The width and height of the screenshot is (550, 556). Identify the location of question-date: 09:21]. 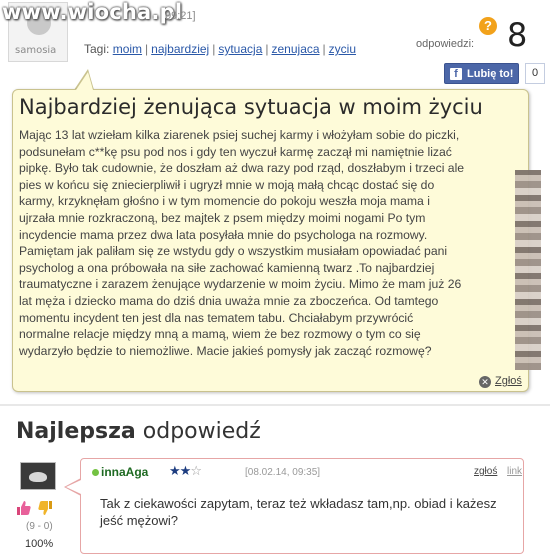
(180, 16).